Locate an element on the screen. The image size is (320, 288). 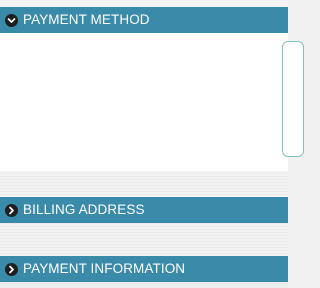
top-strip is located at coordinates (144, 3).